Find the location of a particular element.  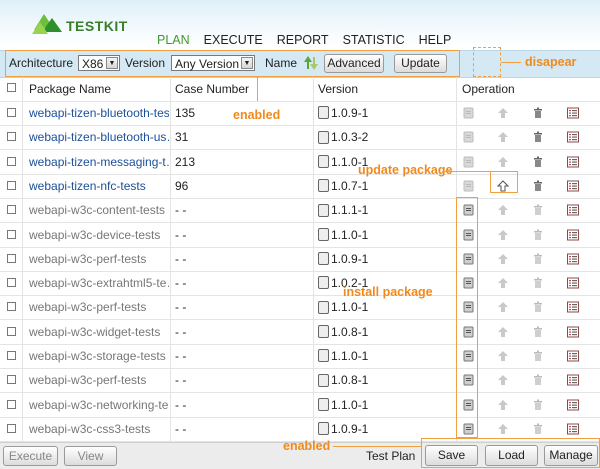

nav-statistic: STATISTIC is located at coordinates (374, 40).